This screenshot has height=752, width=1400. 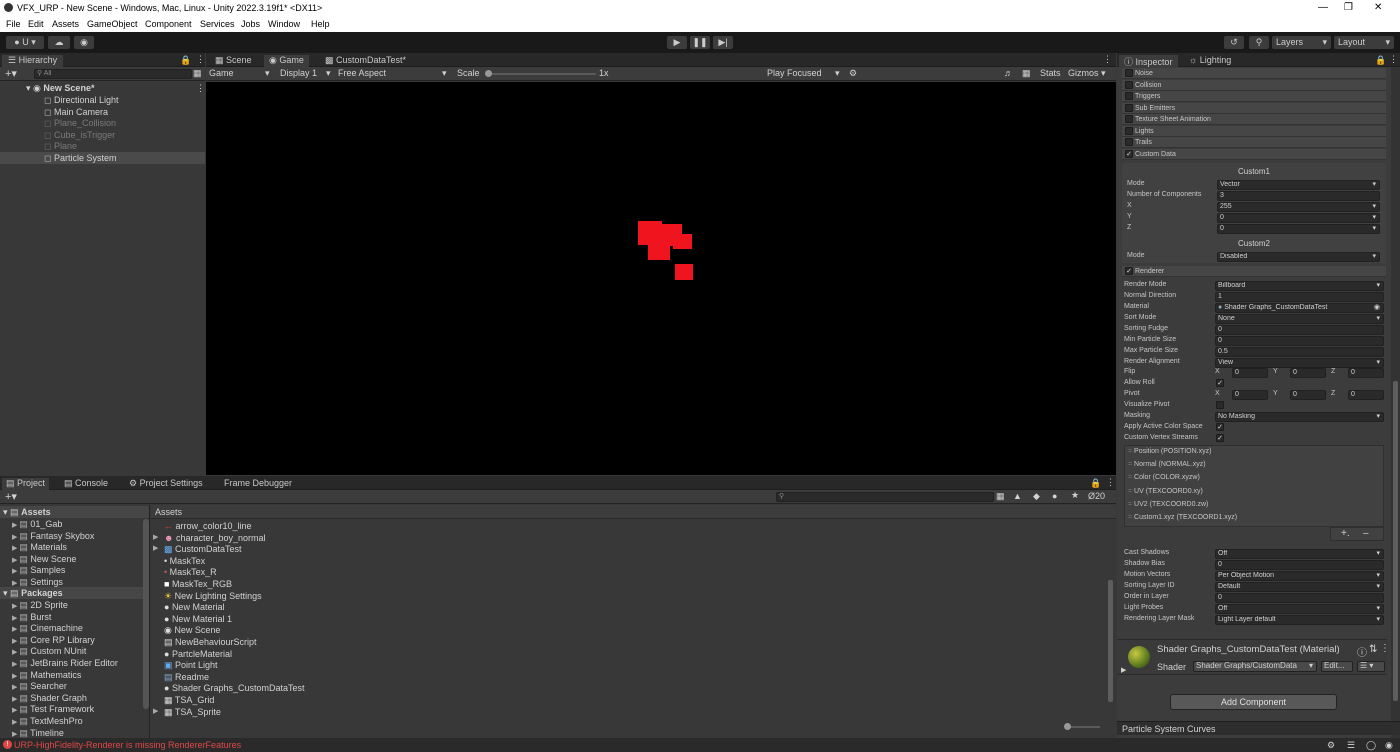 What do you see at coordinates (74, 559) in the screenshot?
I see `tree-folder: ▶ ▤ New Scene` at bounding box center [74, 559].